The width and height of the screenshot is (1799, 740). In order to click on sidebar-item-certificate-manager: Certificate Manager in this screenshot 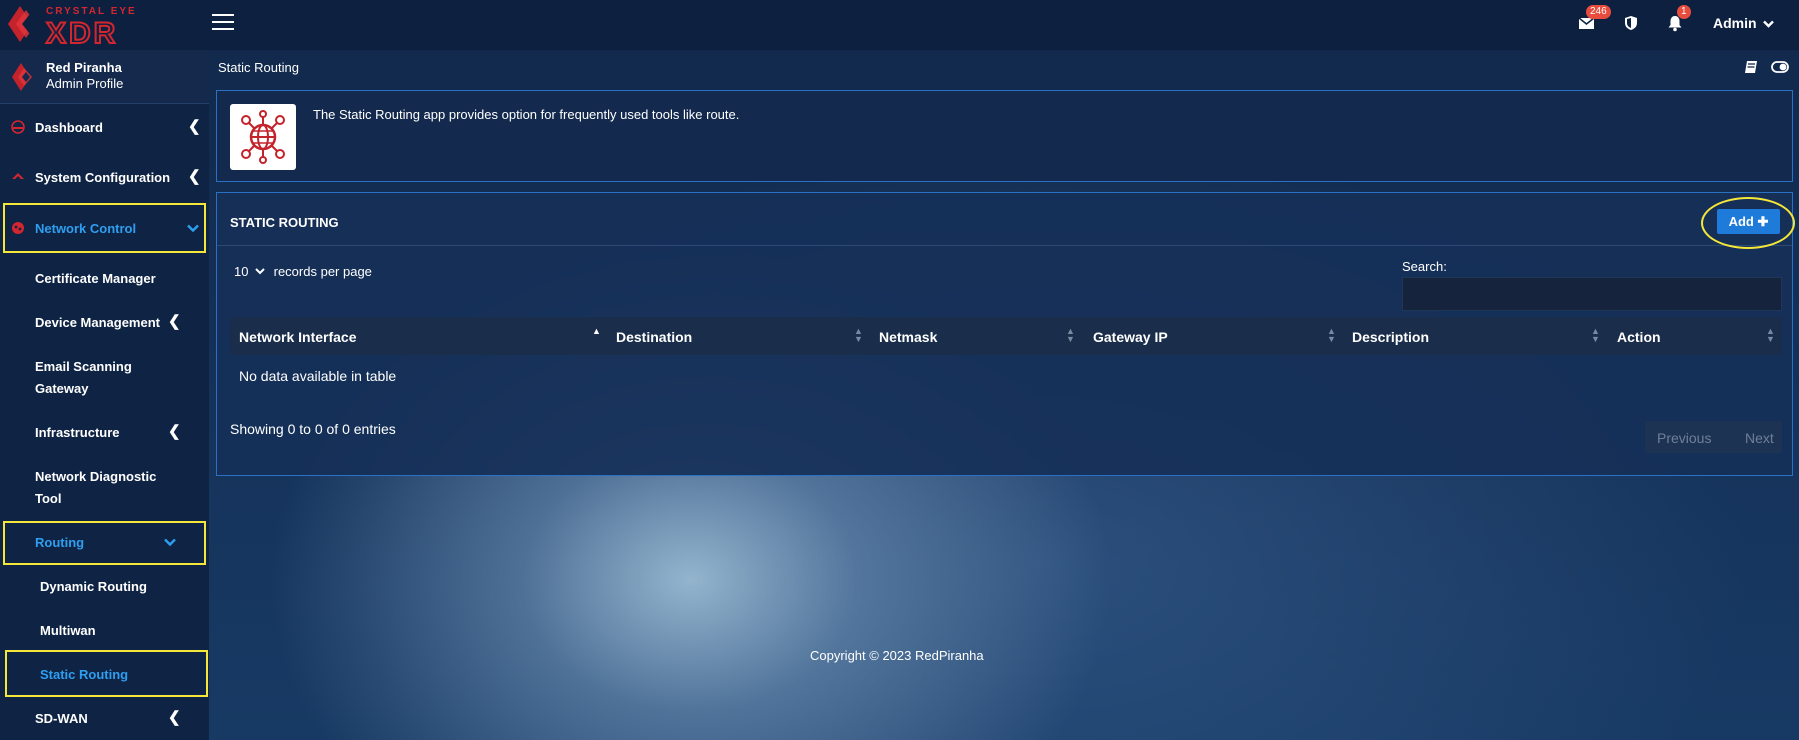, I will do `click(104, 286)`.